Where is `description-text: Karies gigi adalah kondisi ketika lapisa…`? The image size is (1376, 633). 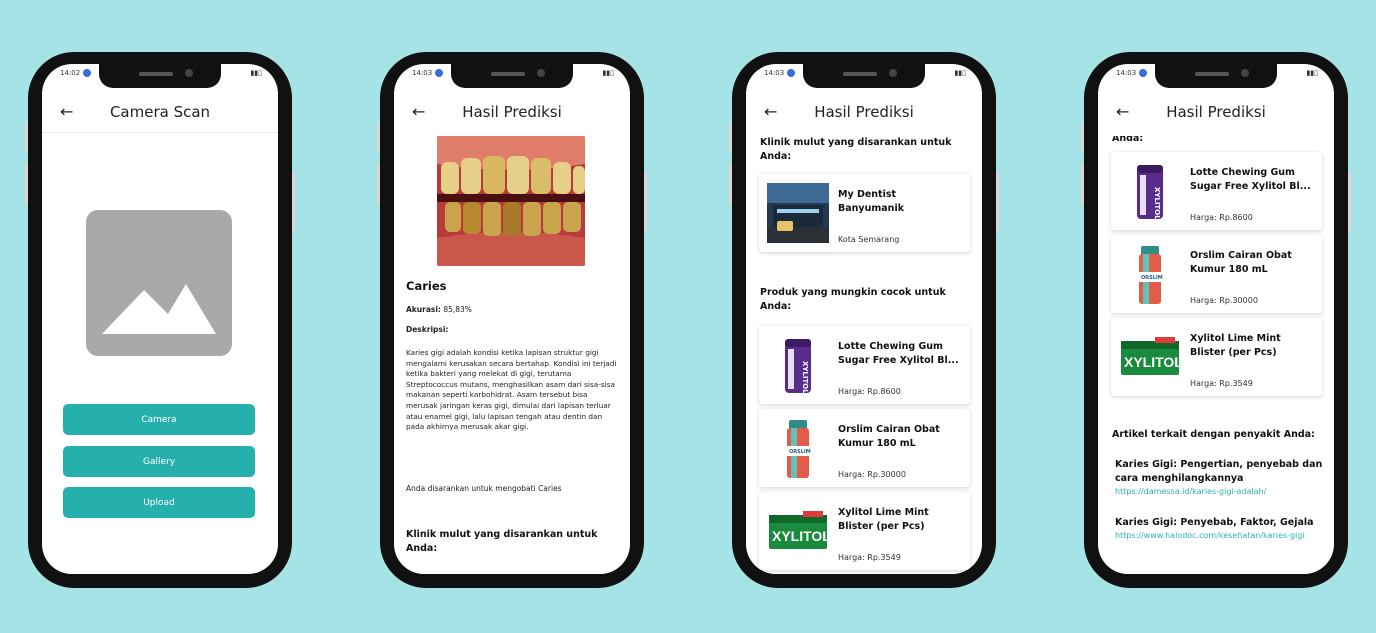 description-text: Karies gigi adalah kondisi ketika lapisa… is located at coordinates (511, 390).